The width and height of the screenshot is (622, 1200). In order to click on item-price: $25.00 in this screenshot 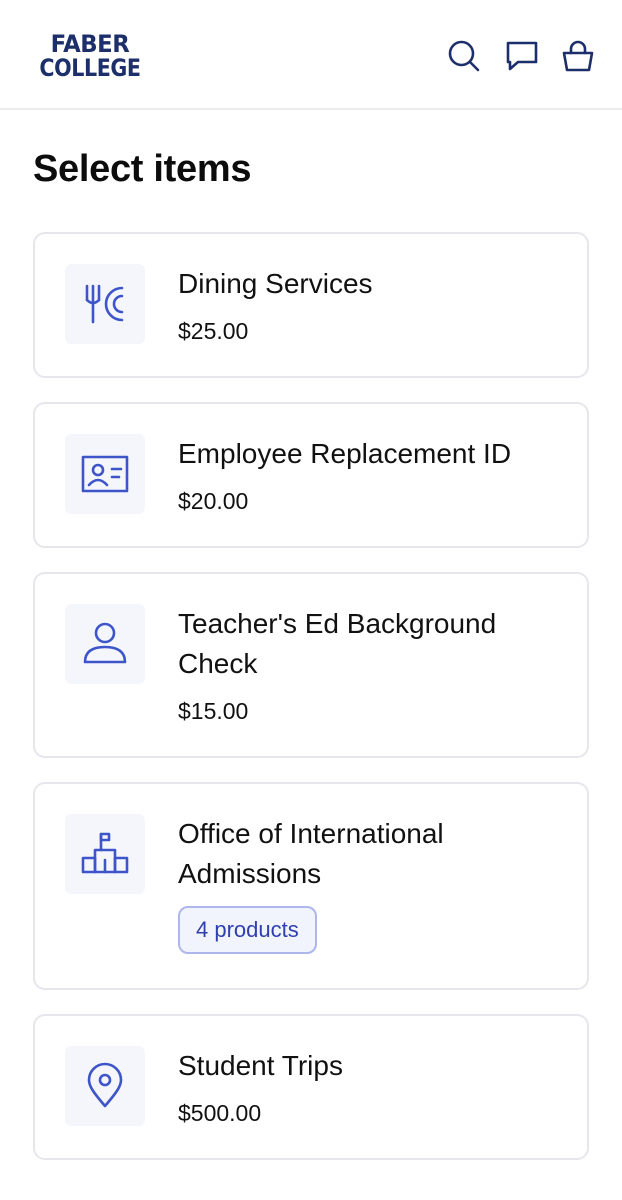, I will do `click(213, 331)`.